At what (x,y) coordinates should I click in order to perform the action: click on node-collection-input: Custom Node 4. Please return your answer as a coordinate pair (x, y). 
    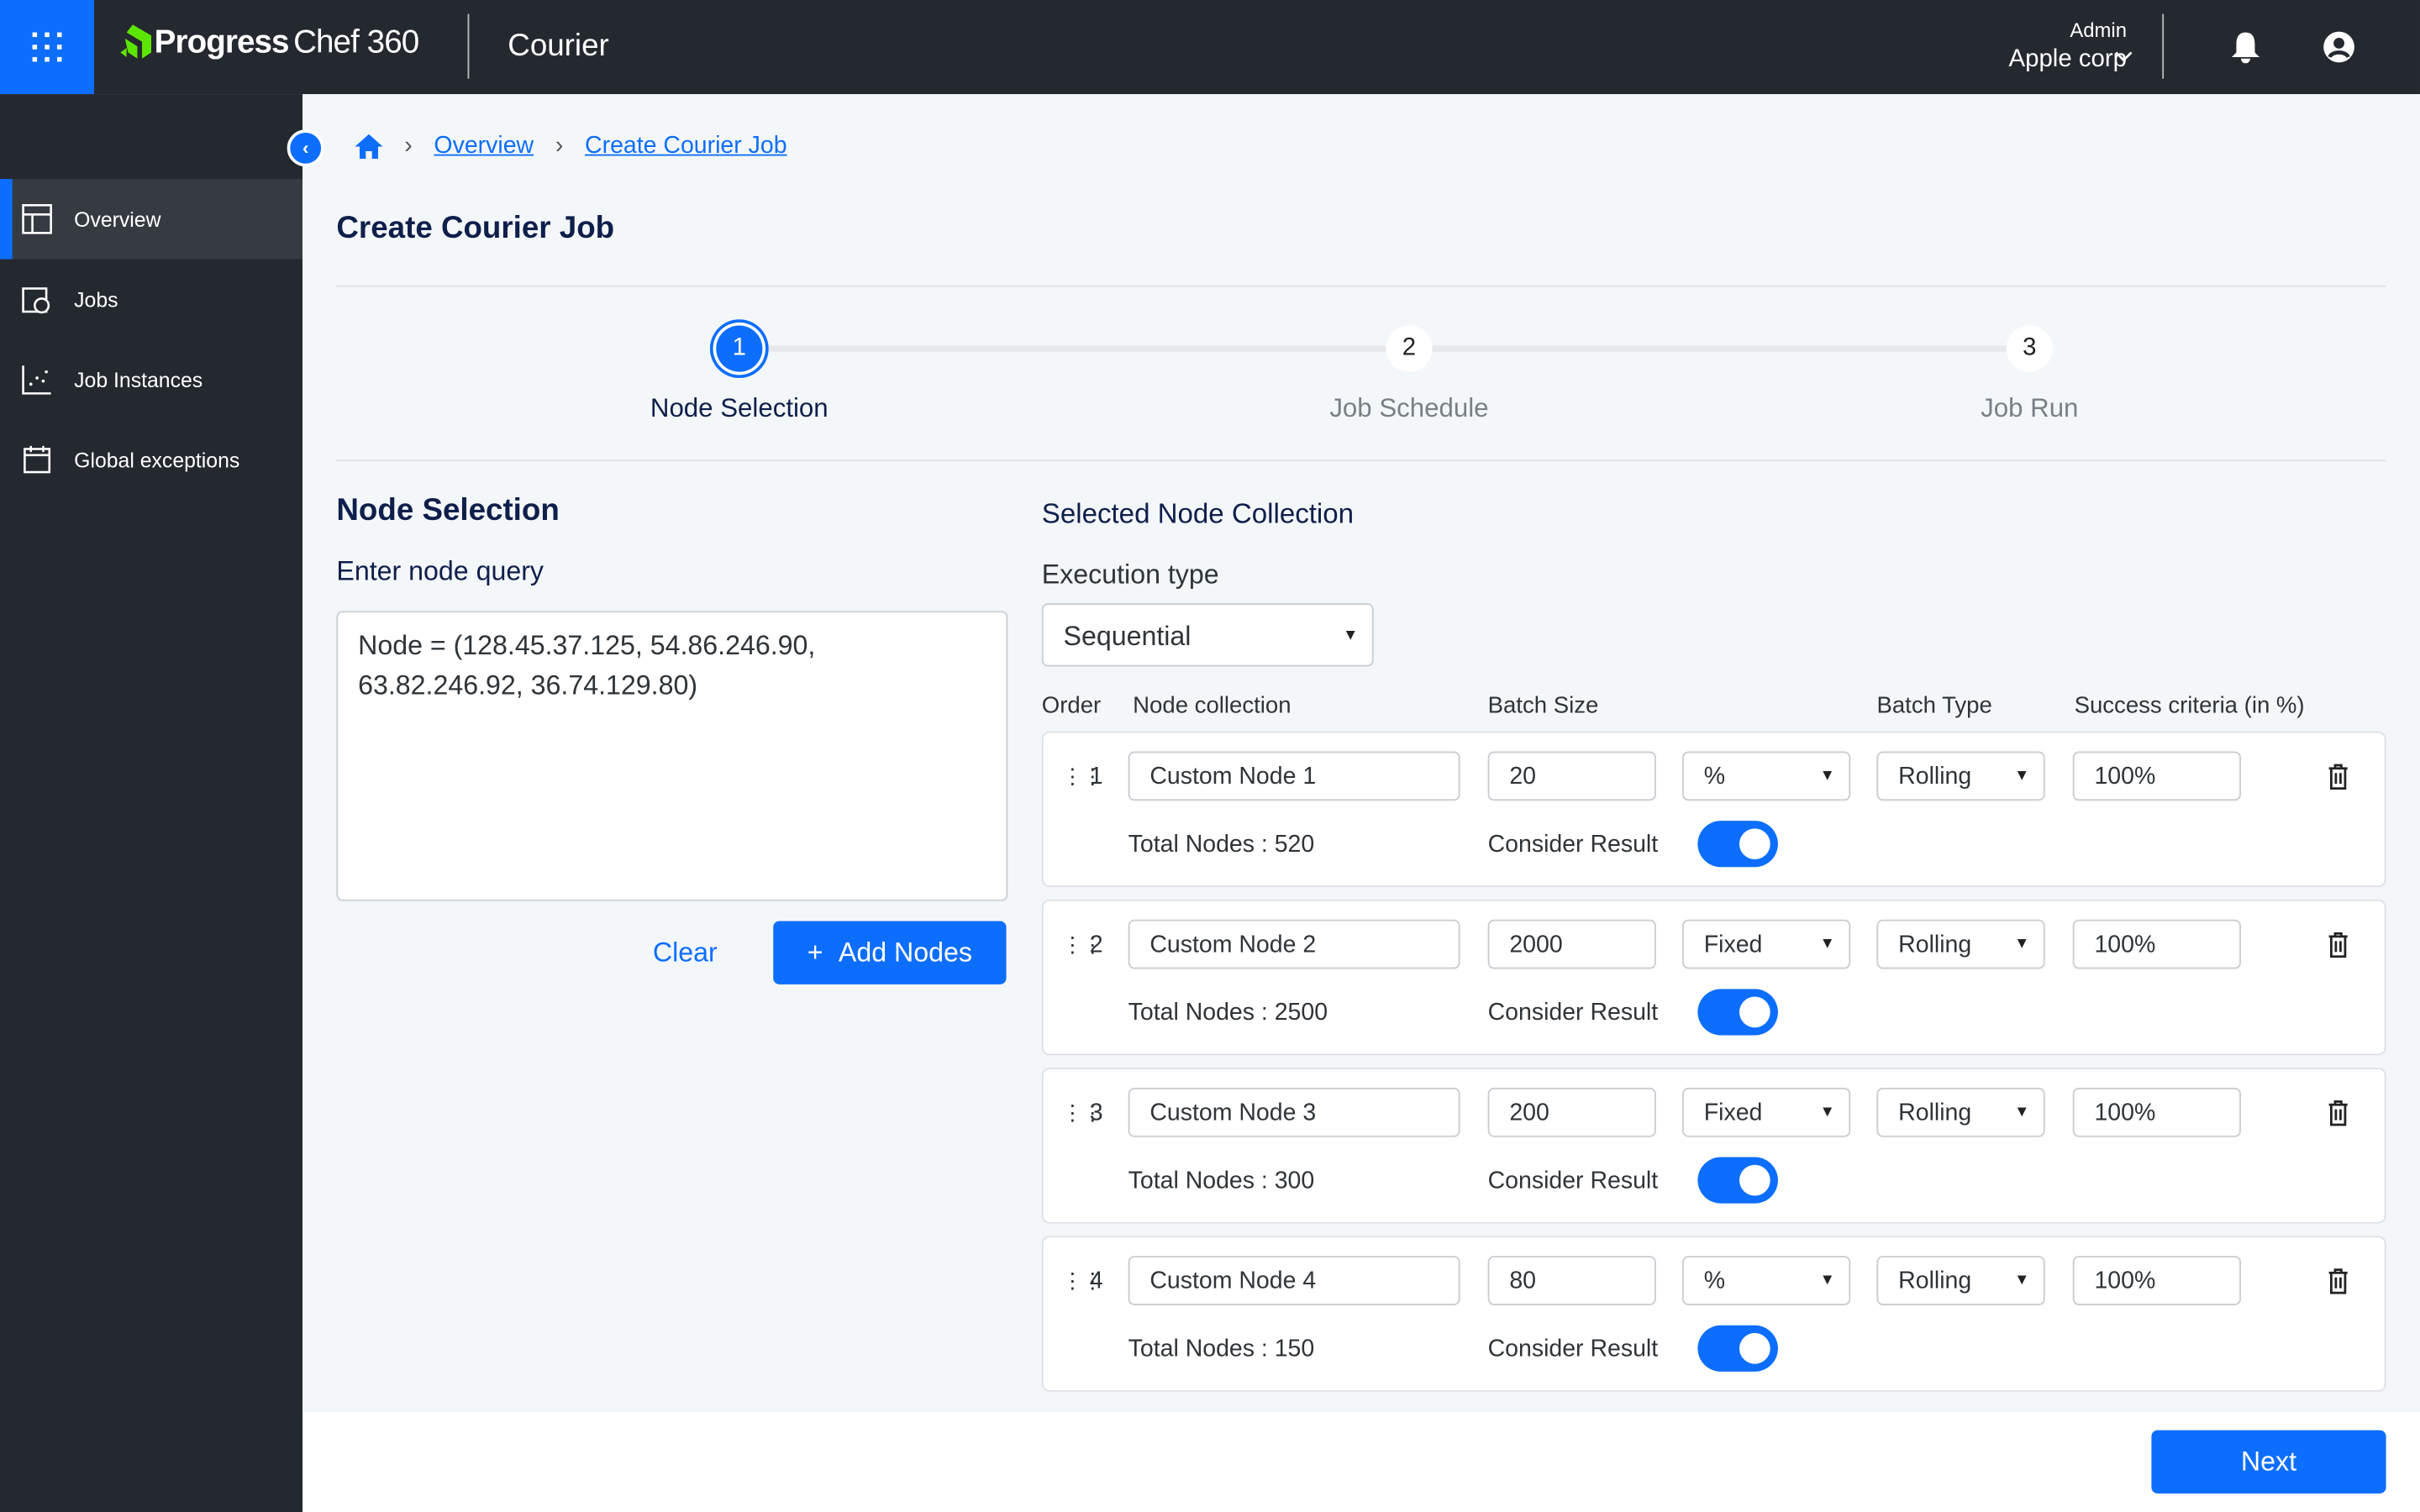
    Looking at the image, I should click on (1294, 1280).